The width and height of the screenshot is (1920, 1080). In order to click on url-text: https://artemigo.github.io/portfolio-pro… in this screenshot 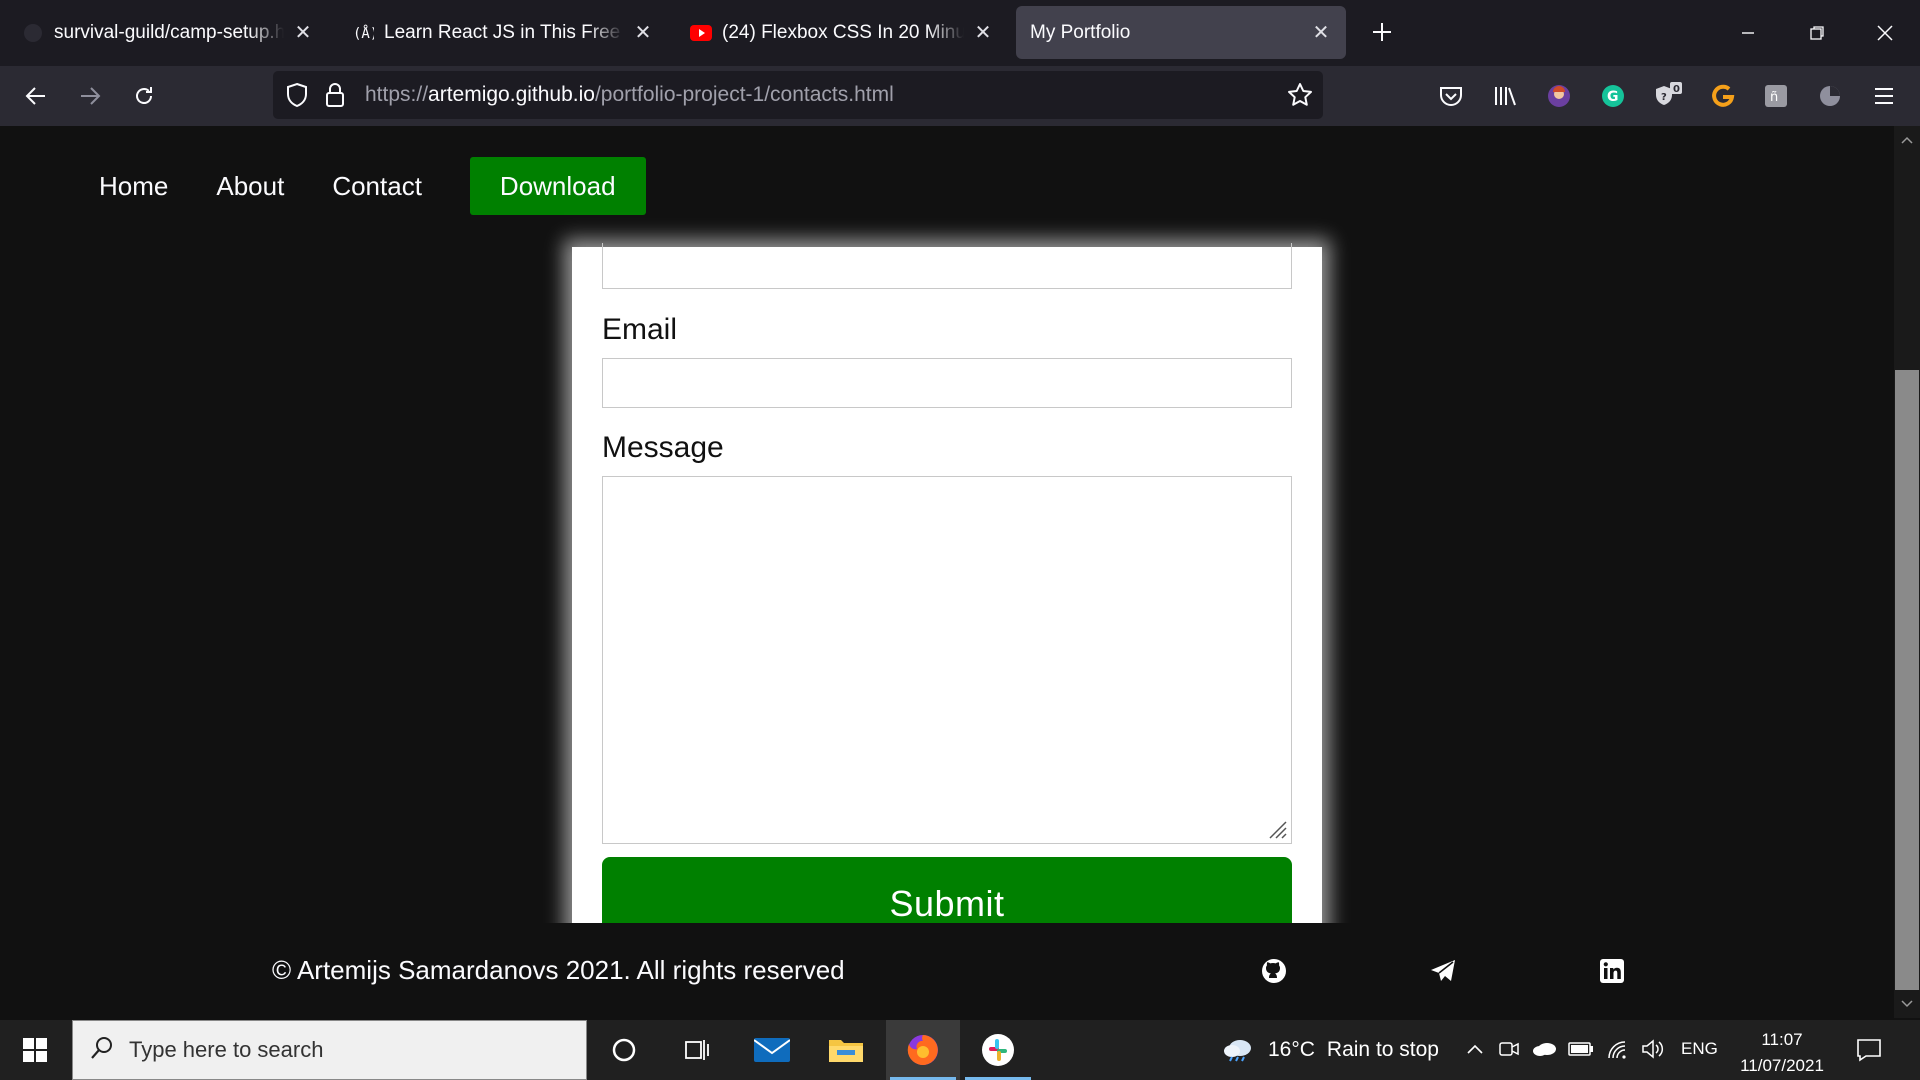, I will do `click(629, 95)`.